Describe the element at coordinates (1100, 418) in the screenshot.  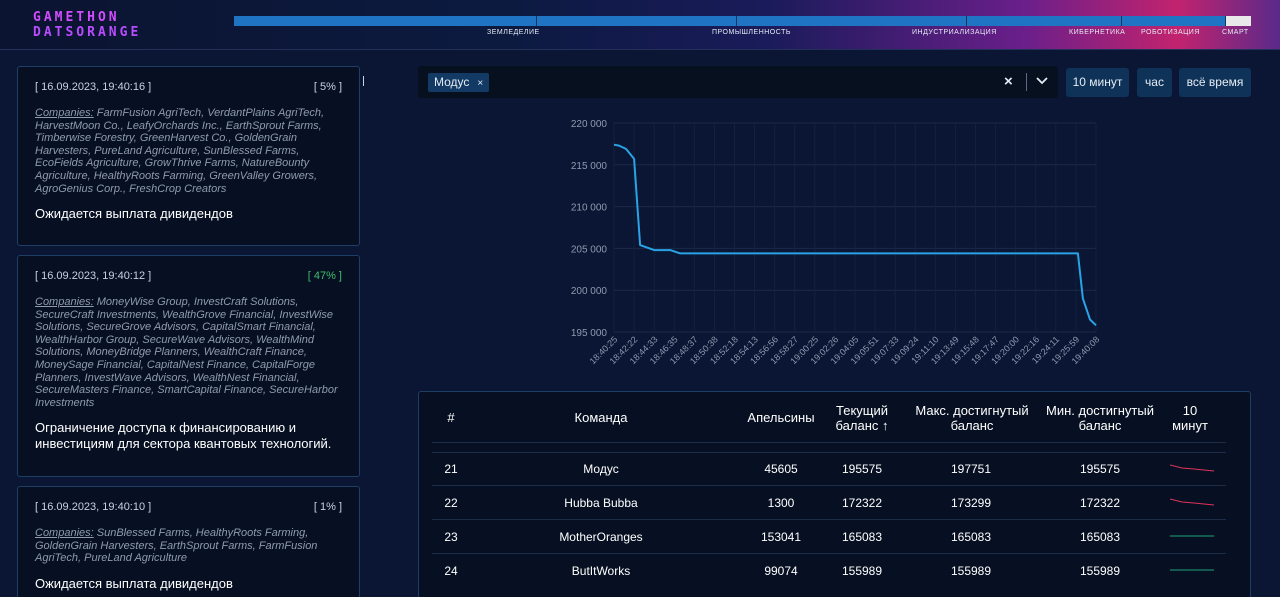
I see `col-header-min-balance: Мин. достигнутый баланс` at that location.